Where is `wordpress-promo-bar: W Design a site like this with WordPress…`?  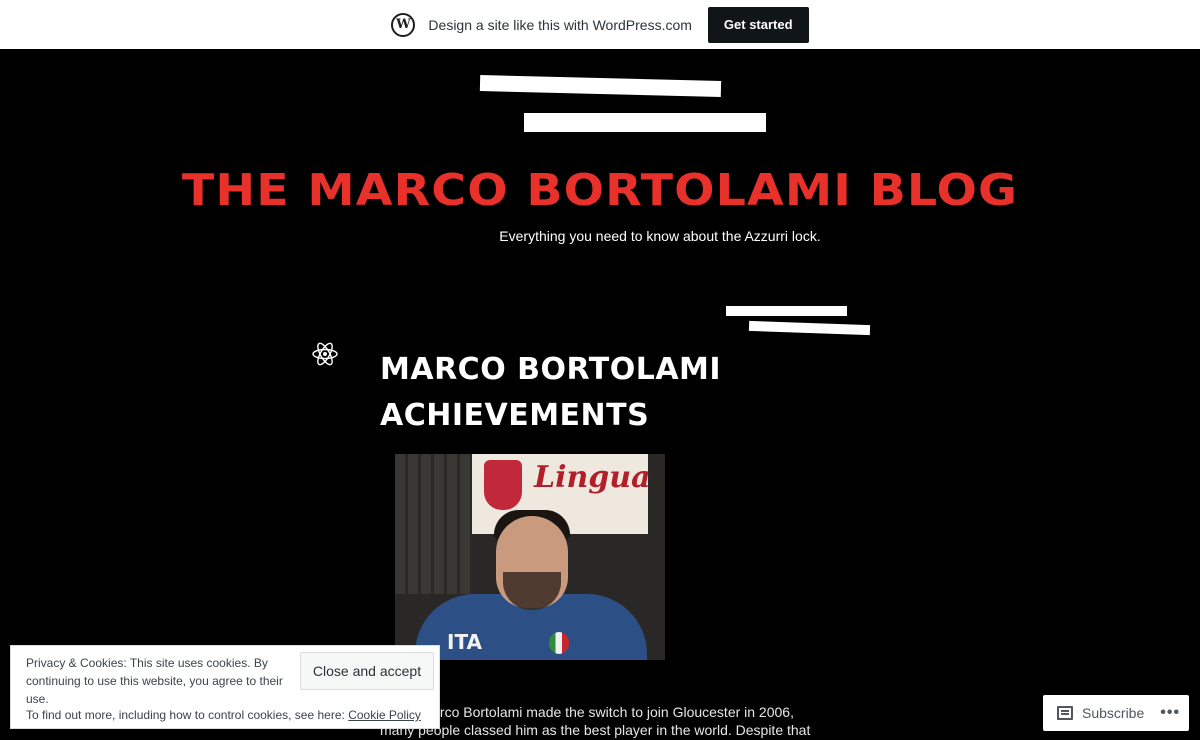
wordpress-promo-bar: W Design a site like this with WordPress… is located at coordinates (600, 24).